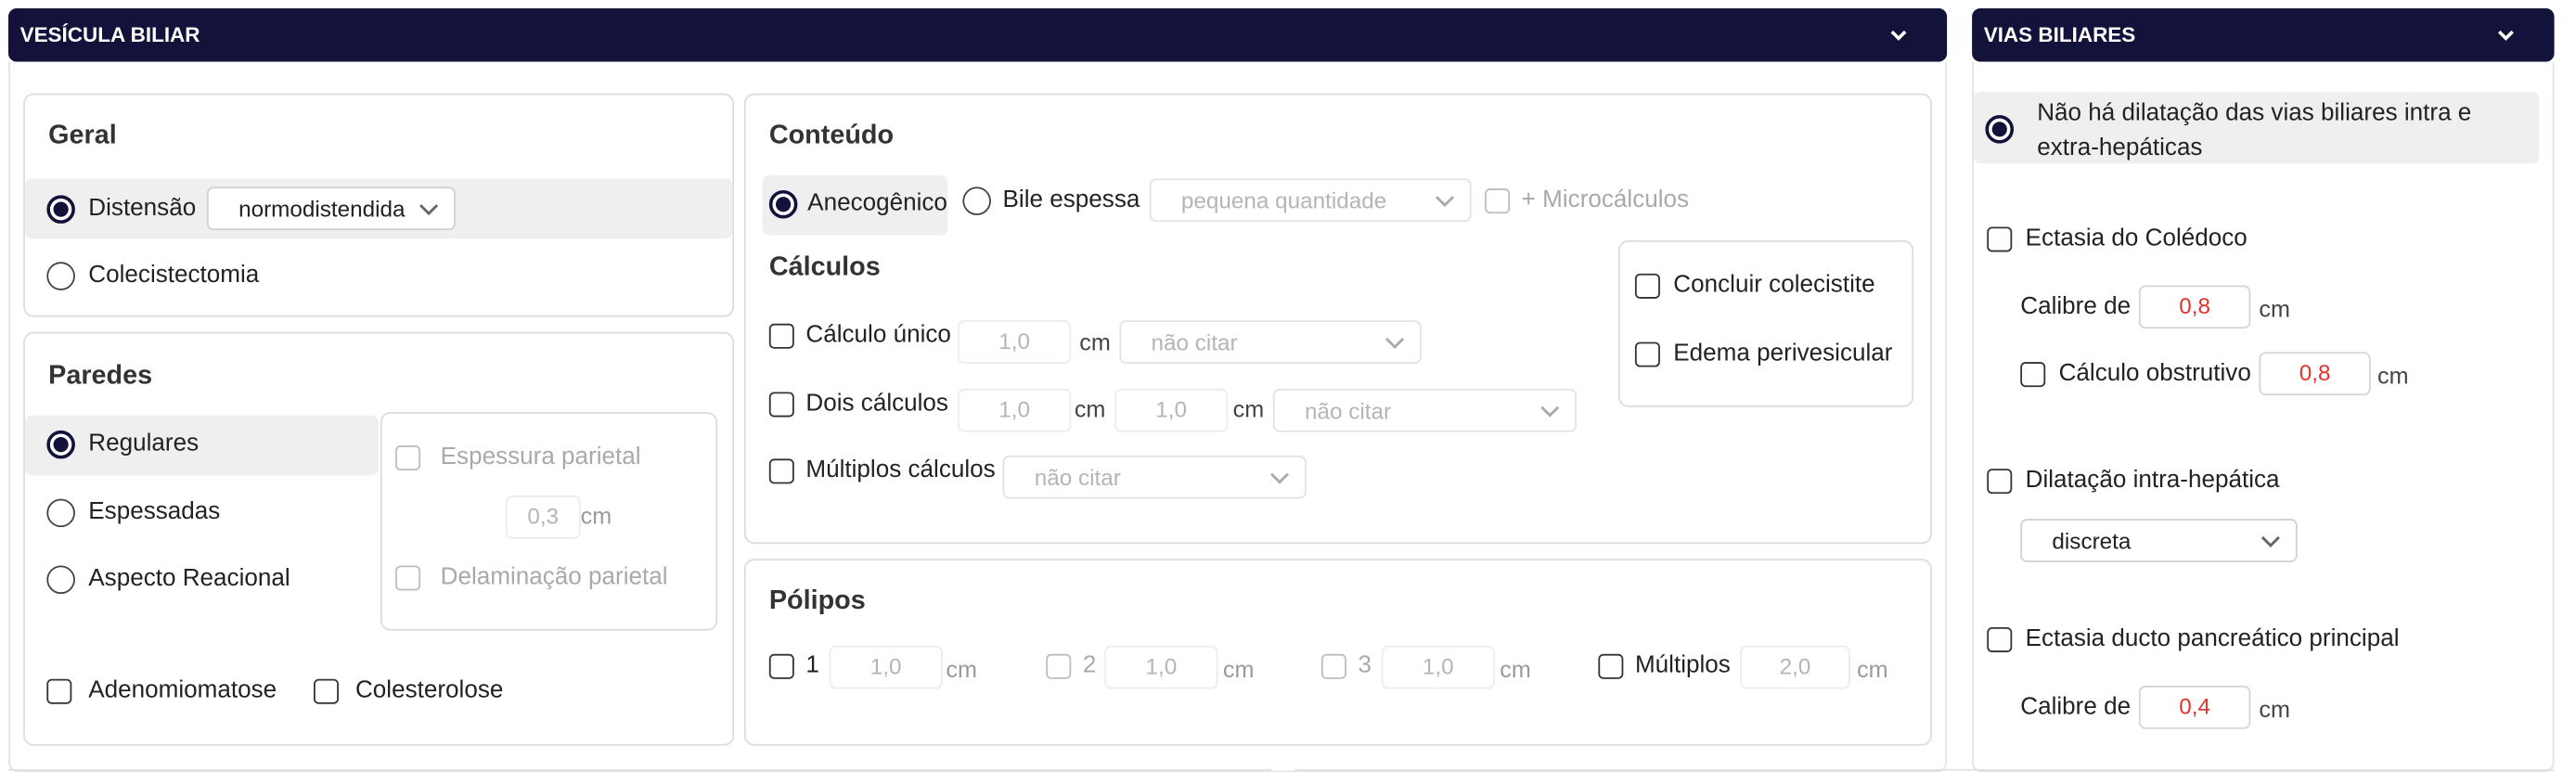 The height and width of the screenshot is (772, 2576). Describe the element at coordinates (1238, 669) in the screenshot. I see `polipo-2-unit: cm` at that location.